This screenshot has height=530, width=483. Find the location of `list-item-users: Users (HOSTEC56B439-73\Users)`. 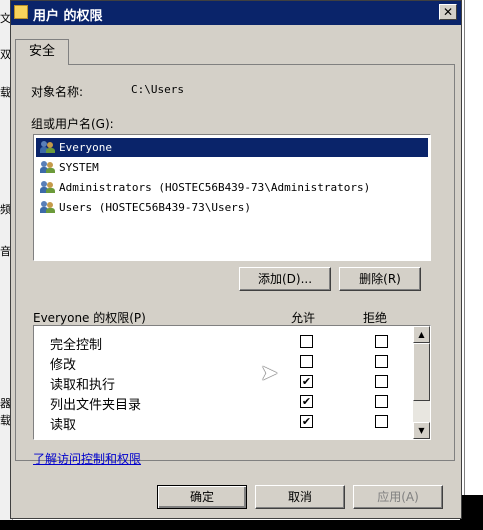

list-item-users: Users (HOSTEC56B439-73\Users) is located at coordinates (143, 207).